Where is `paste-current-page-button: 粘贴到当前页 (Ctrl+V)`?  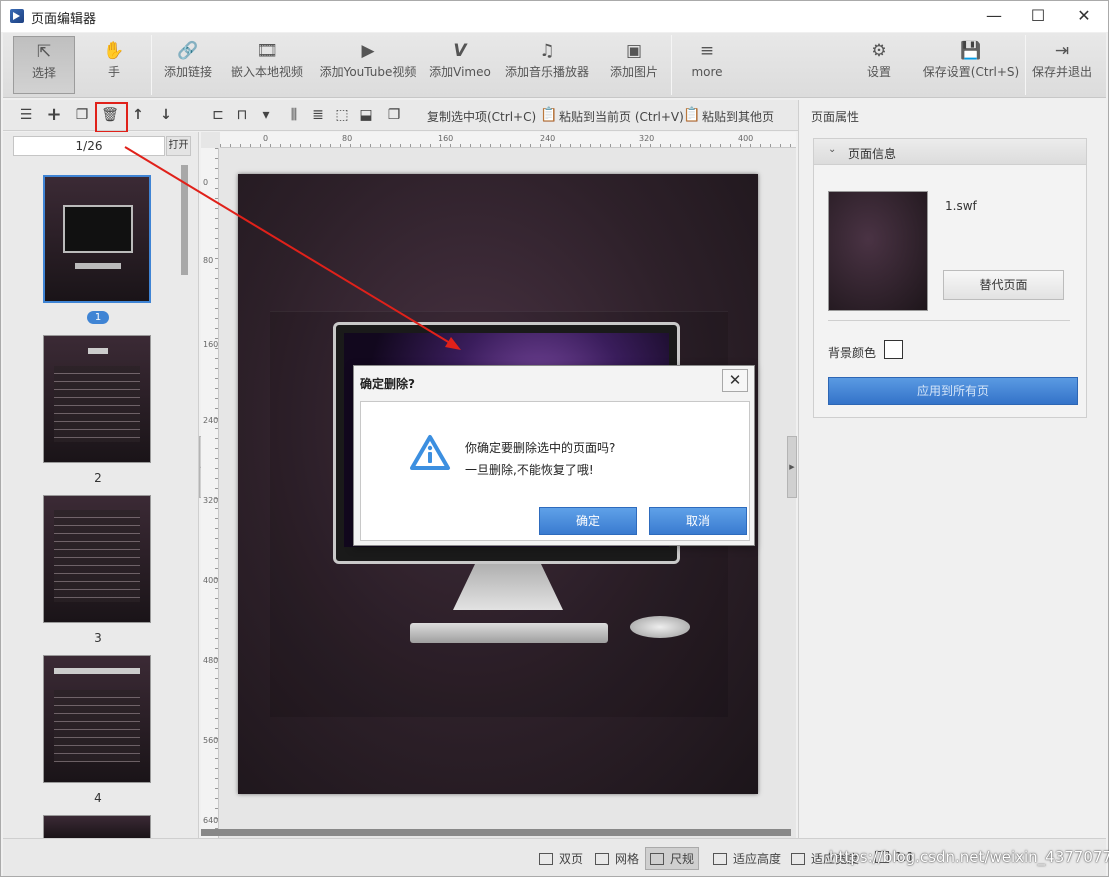 paste-current-page-button: 粘贴到当前页 (Ctrl+V) is located at coordinates (621, 116).